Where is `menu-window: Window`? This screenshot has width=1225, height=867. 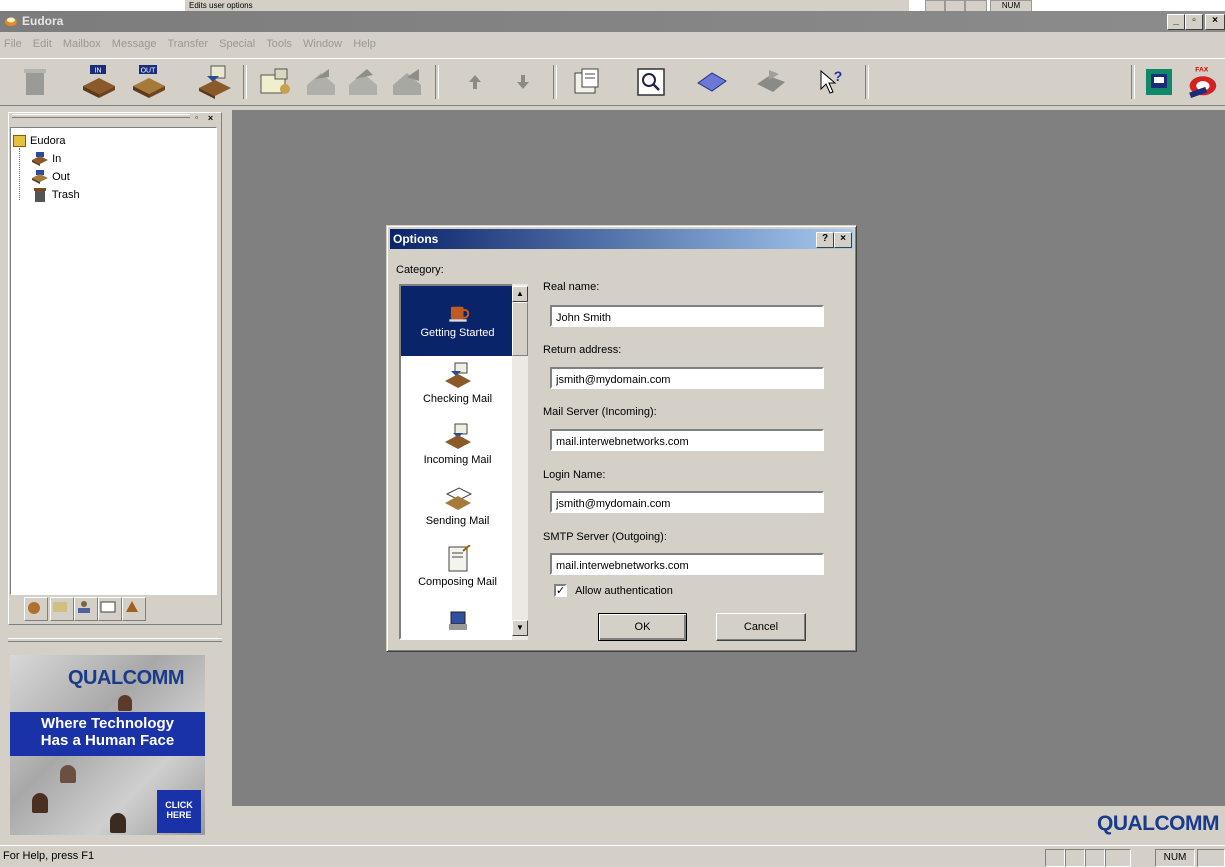
menu-window: Window is located at coordinates (322, 44).